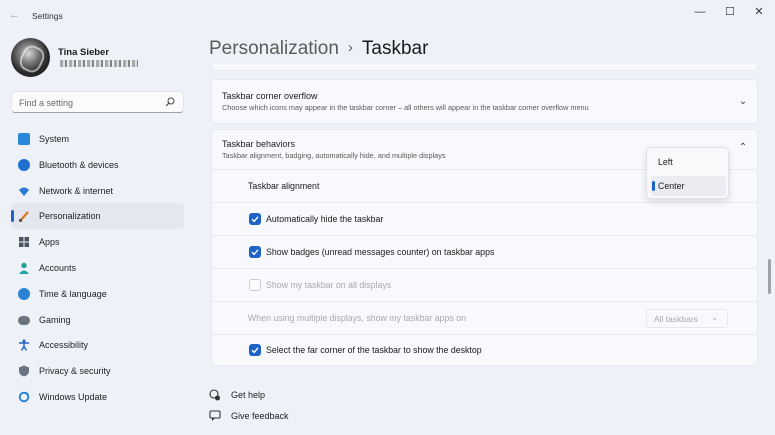  What do you see at coordinates (76, 190) in the screenshot?
I see `sidebar-item-label: Network & internet` at bounding box center [76, 190].